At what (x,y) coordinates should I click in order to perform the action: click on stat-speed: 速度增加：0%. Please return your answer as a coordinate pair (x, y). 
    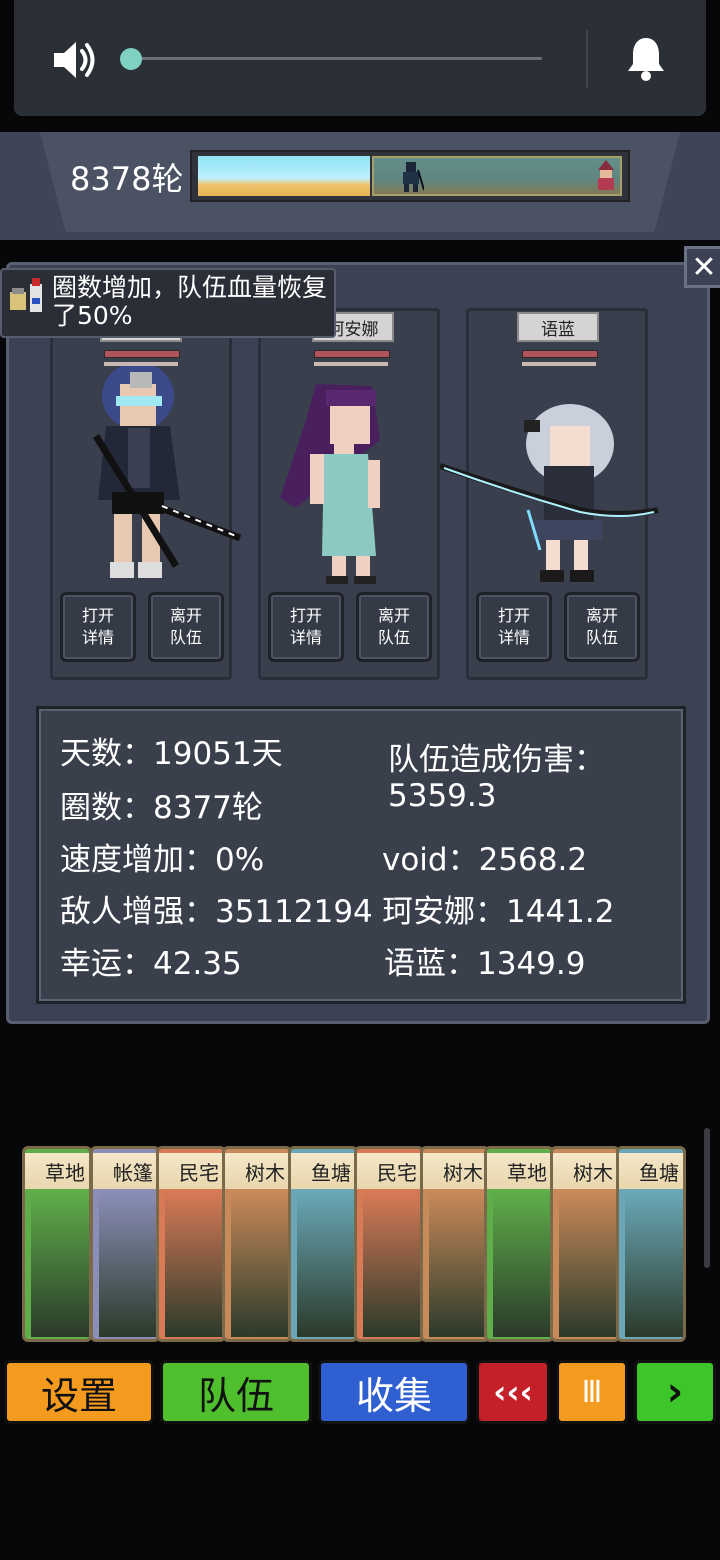
    Looking at the image, I should click on (162, 860).